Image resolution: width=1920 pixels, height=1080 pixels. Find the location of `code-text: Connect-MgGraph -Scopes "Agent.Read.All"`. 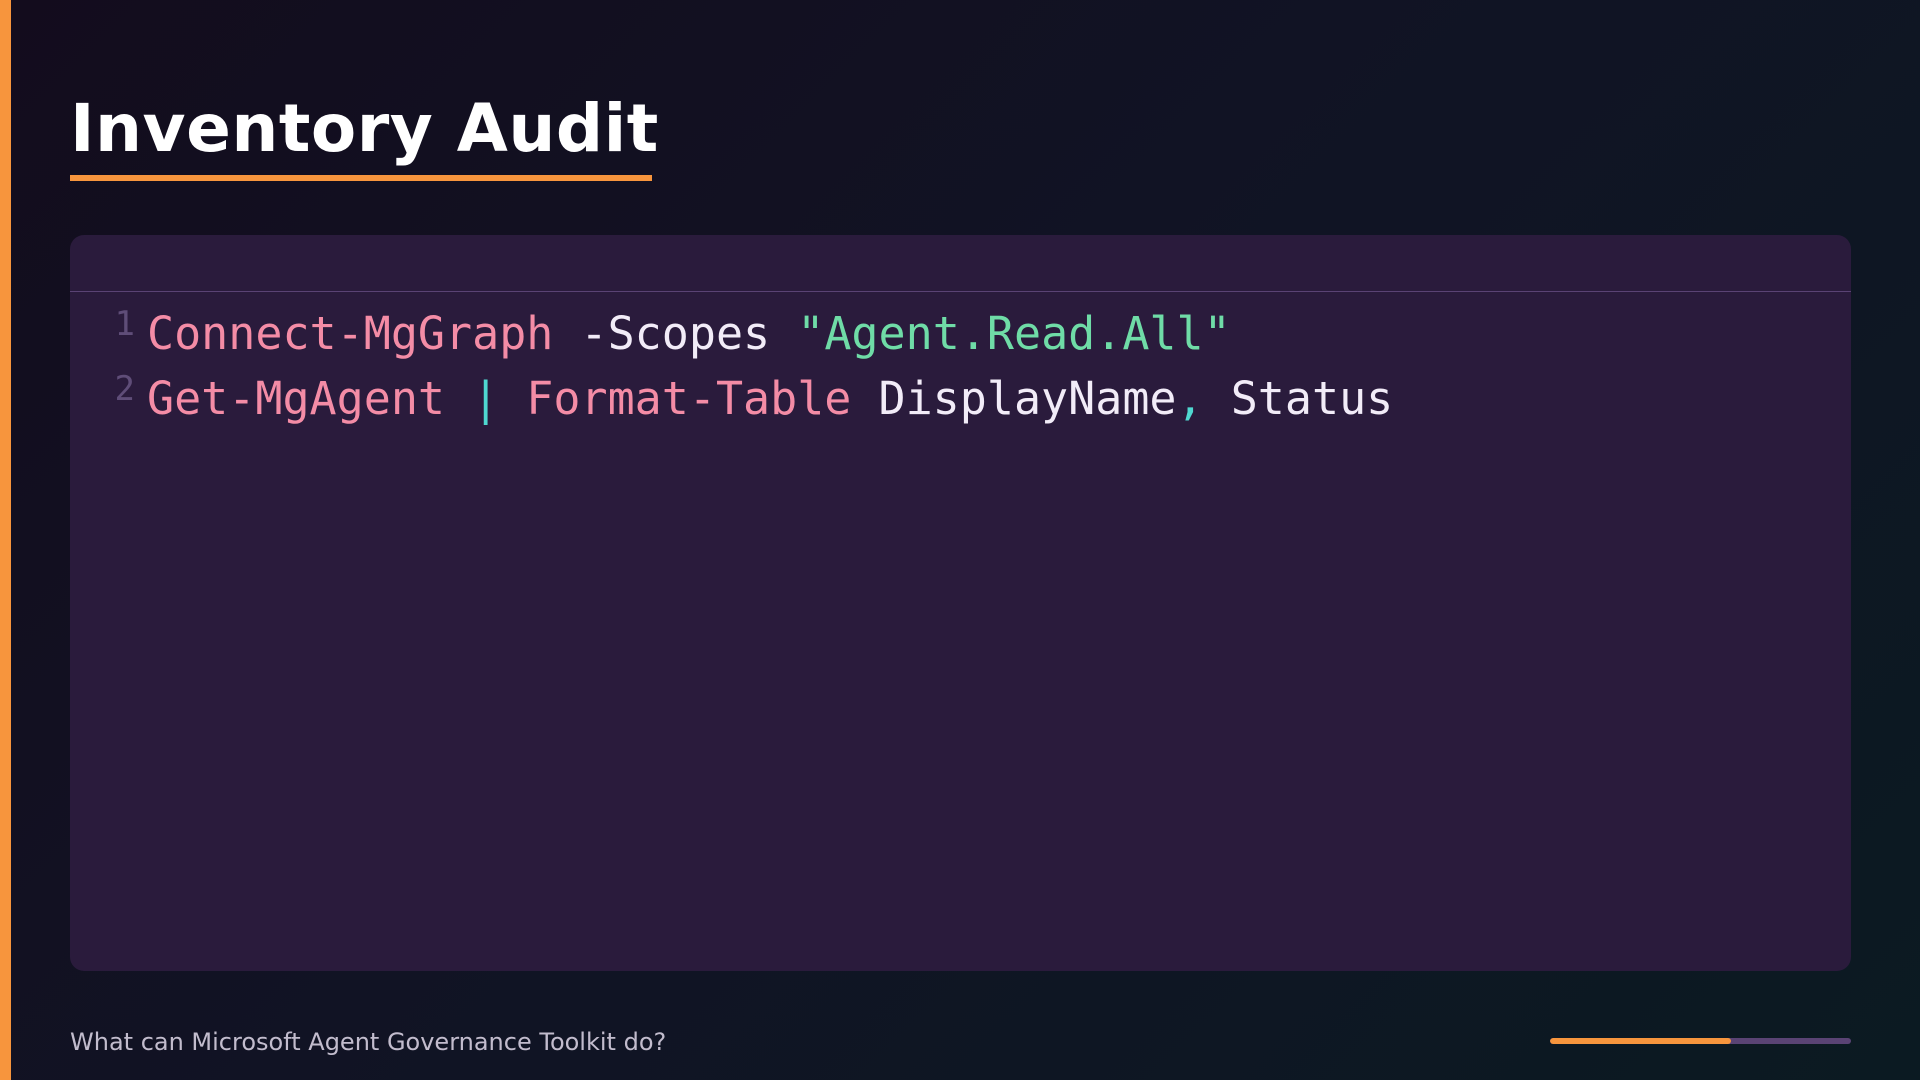

code-text: Connect-MgGraph -Scopes "Agent.Read.All" is located at coordinates (689, 334).